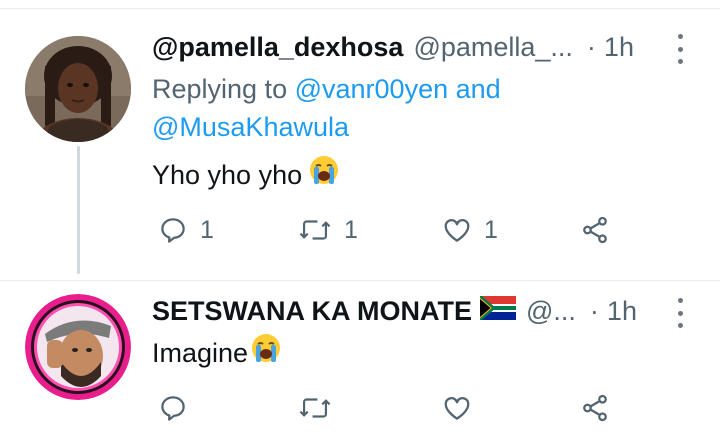 Image resolution: width=720 pixels, height=440 pixels. I want to click on tweet-header: SETSWANA KA MONATE @... · 1h, so click(394, 311).